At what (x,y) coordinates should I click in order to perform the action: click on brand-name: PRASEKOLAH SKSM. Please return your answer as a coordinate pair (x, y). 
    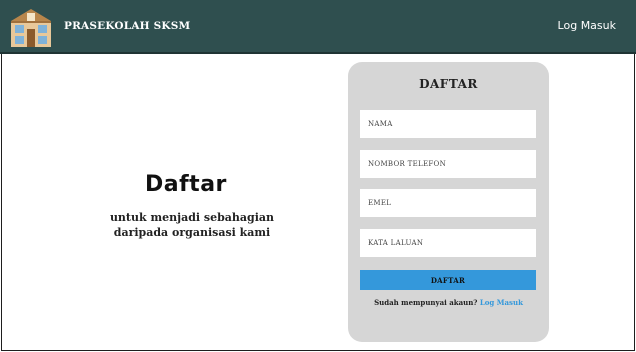
    Looking at the image, I should click on (127, 26).